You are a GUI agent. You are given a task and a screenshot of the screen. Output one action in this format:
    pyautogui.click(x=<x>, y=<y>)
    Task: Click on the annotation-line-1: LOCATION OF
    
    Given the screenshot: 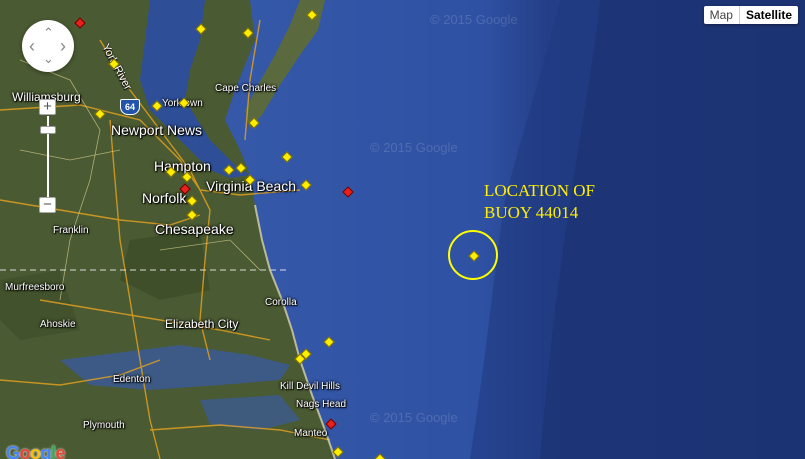 What is the action you would take?
    pyautogui.click(x=539, y=190)
    